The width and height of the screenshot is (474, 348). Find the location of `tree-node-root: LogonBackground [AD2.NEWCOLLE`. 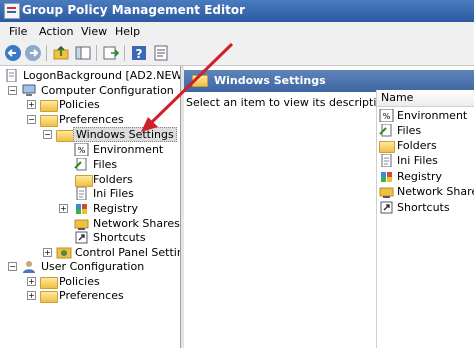

tree-node-root: LogonBackground [AD2.NEWCOLLE is located at coordinates (92, 75).